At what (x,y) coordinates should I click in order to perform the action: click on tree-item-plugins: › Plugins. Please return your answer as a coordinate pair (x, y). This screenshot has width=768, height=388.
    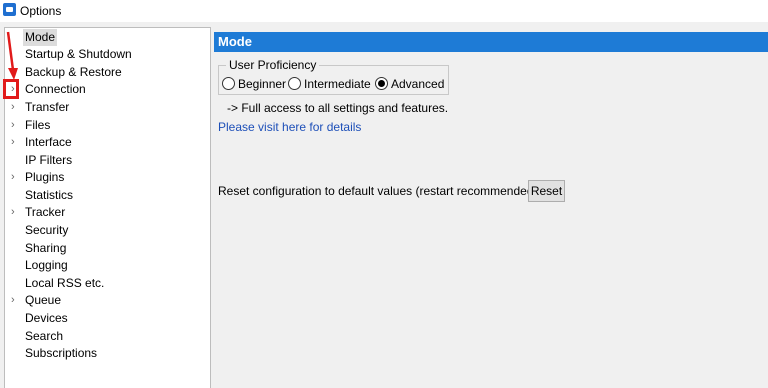
    Looking at the image, I should click on (107, 177).